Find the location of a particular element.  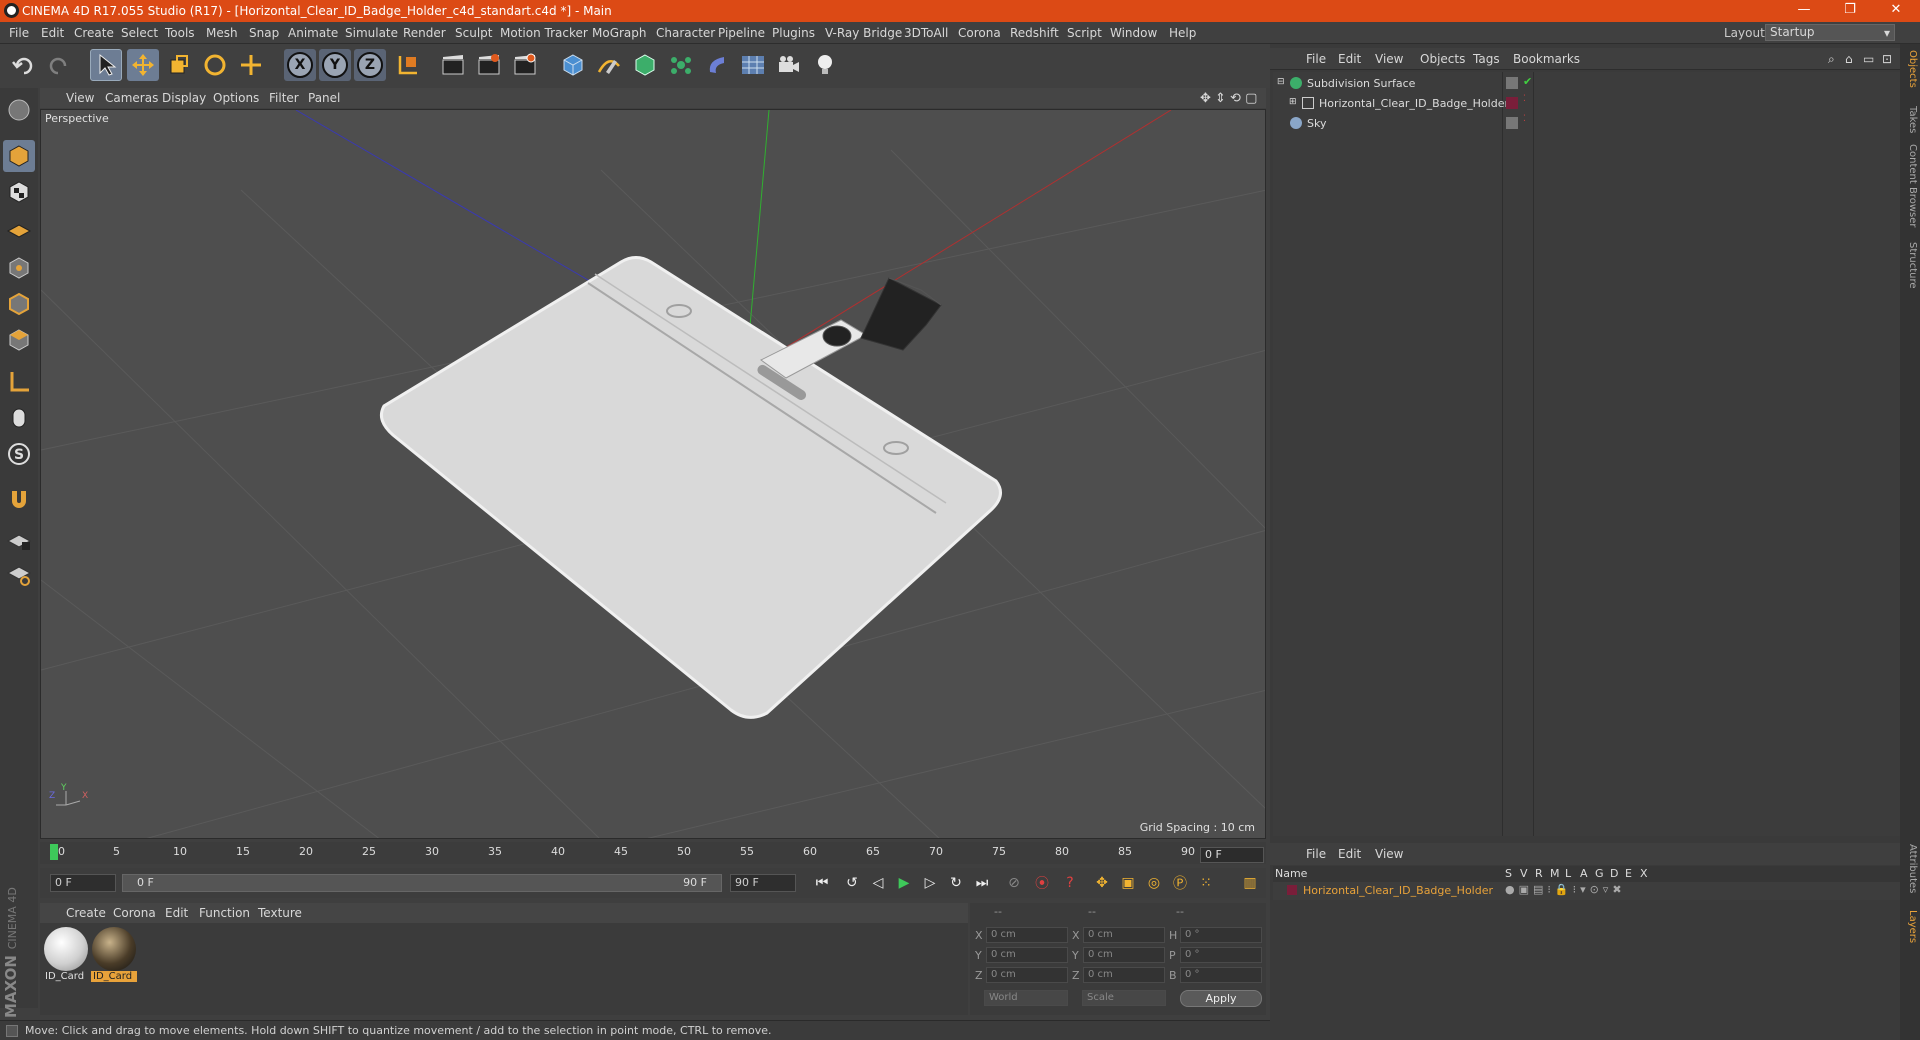

menu-3dtoall: 3DToAll is located at coordinates (926, 33).